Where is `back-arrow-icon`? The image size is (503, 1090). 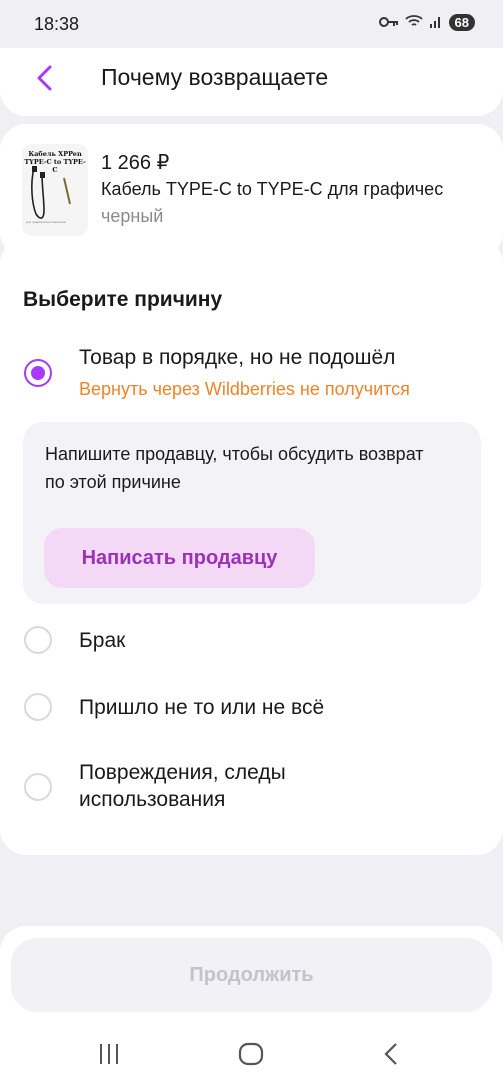
back-arrow-icon is located at coordinates (44, 80).